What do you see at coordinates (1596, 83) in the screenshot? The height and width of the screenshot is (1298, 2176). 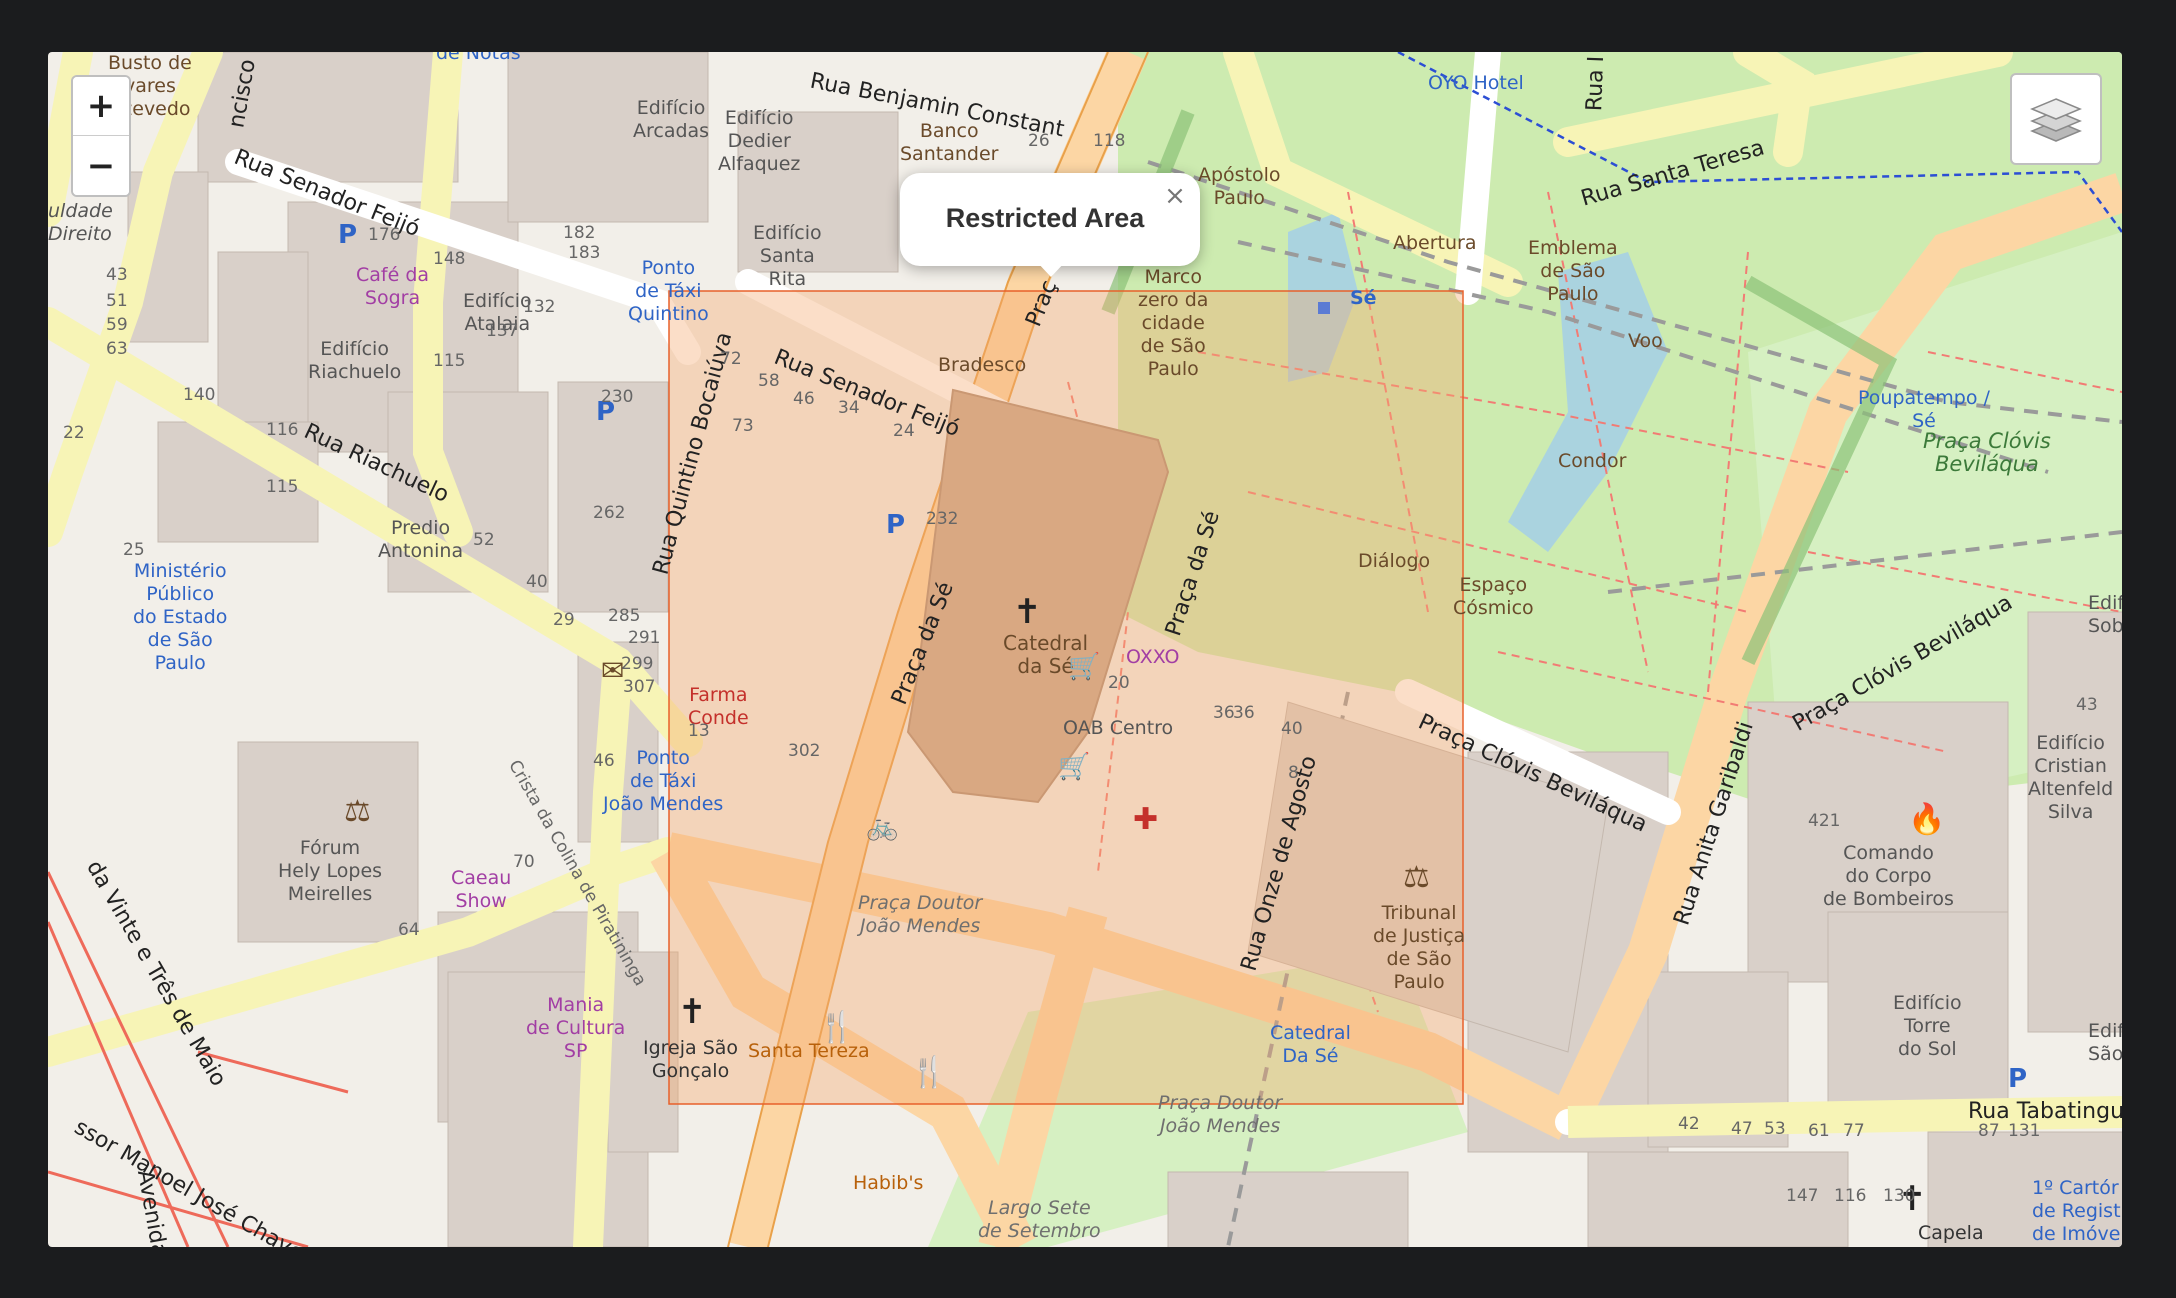 I see `street-label: Rua I` at bounding box center [1596, 83].